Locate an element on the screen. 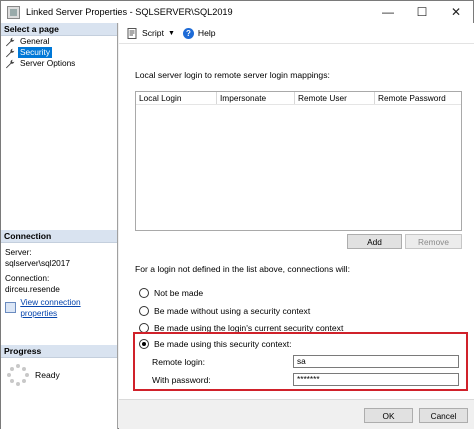  view-connection-properties: View connection properties is located at coordinates (59, 307).